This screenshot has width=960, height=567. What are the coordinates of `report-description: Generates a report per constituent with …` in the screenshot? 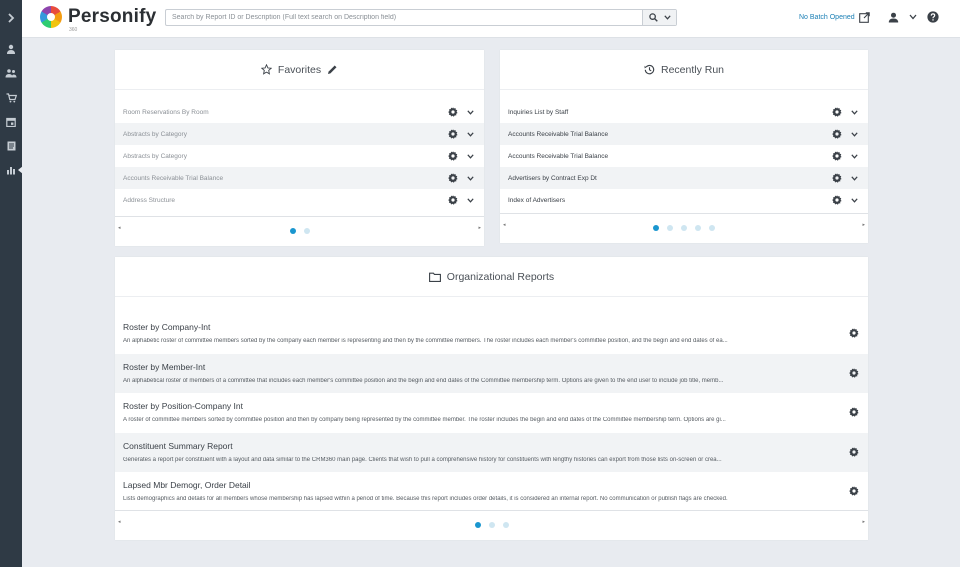 It's located at (422, 459).